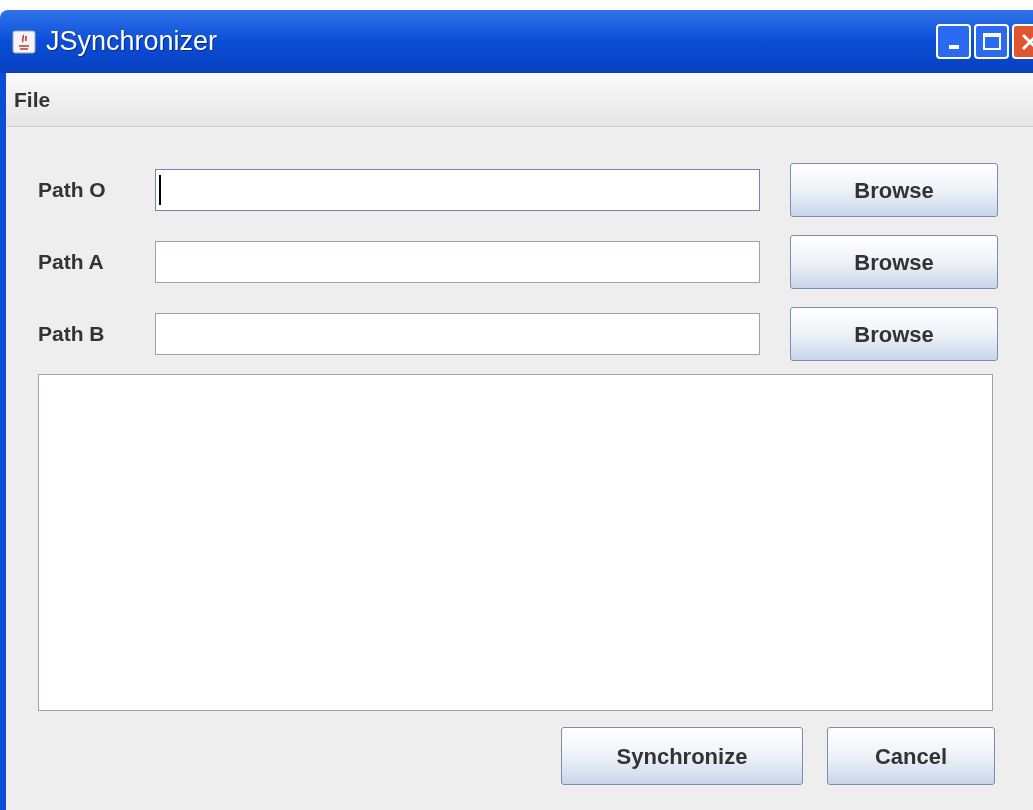 This screenshot has height=810, width=1033. Describe the element at coordinates (71, 262) in the screenshot. I see `path-label: Path A` at that location.